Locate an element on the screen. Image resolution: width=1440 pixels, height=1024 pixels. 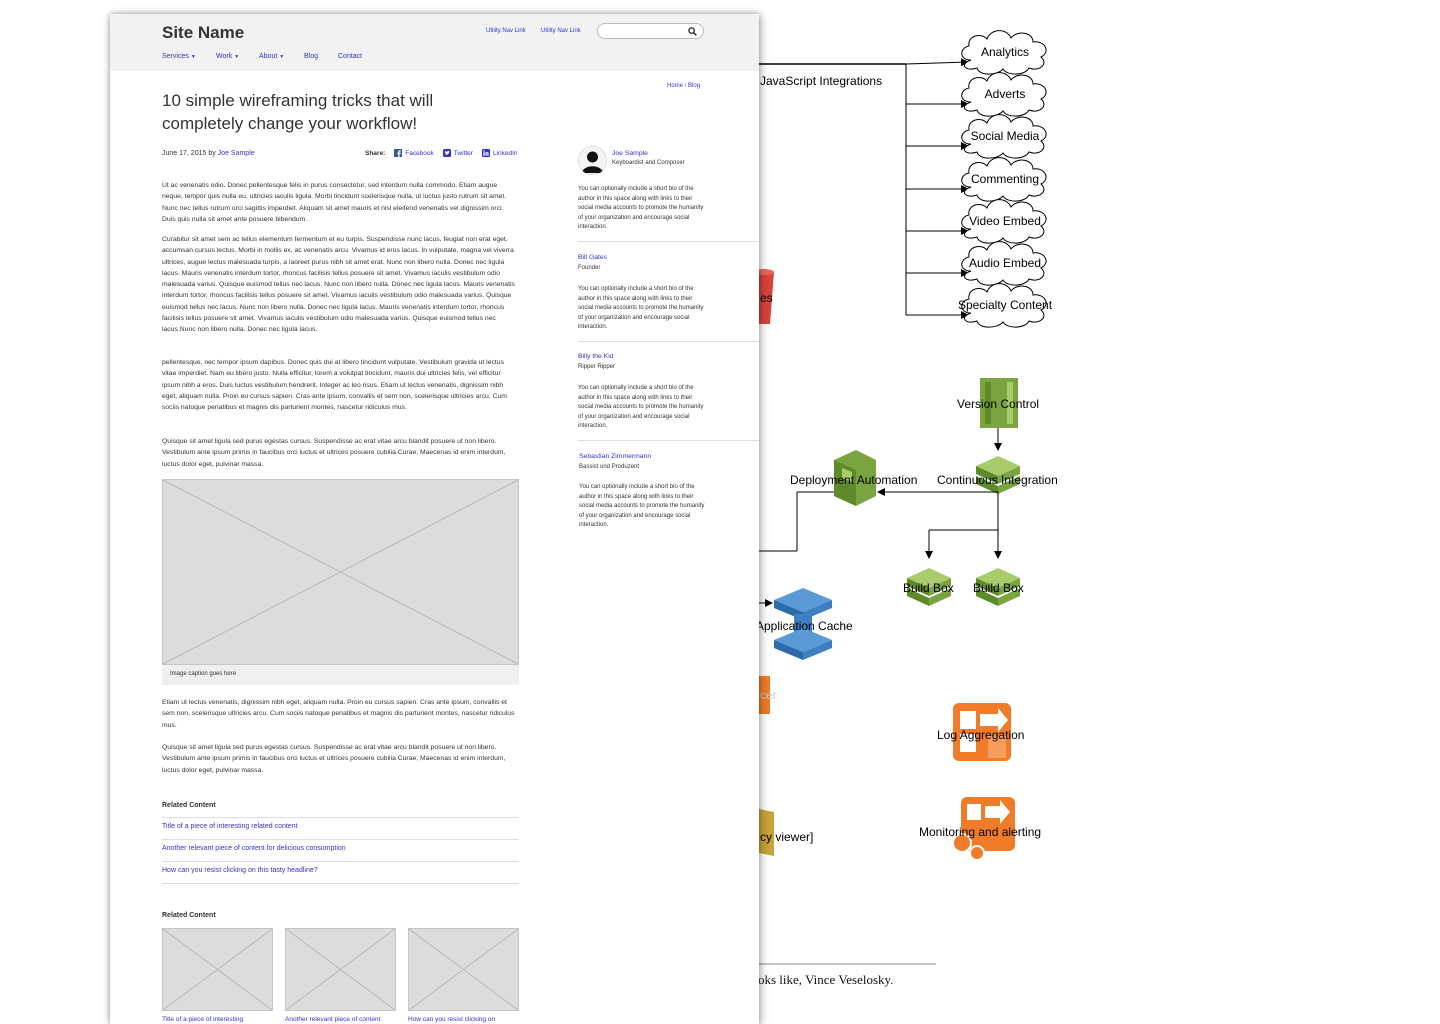
cloud-adverts: Adverts is located at coordinates (1004, 94).